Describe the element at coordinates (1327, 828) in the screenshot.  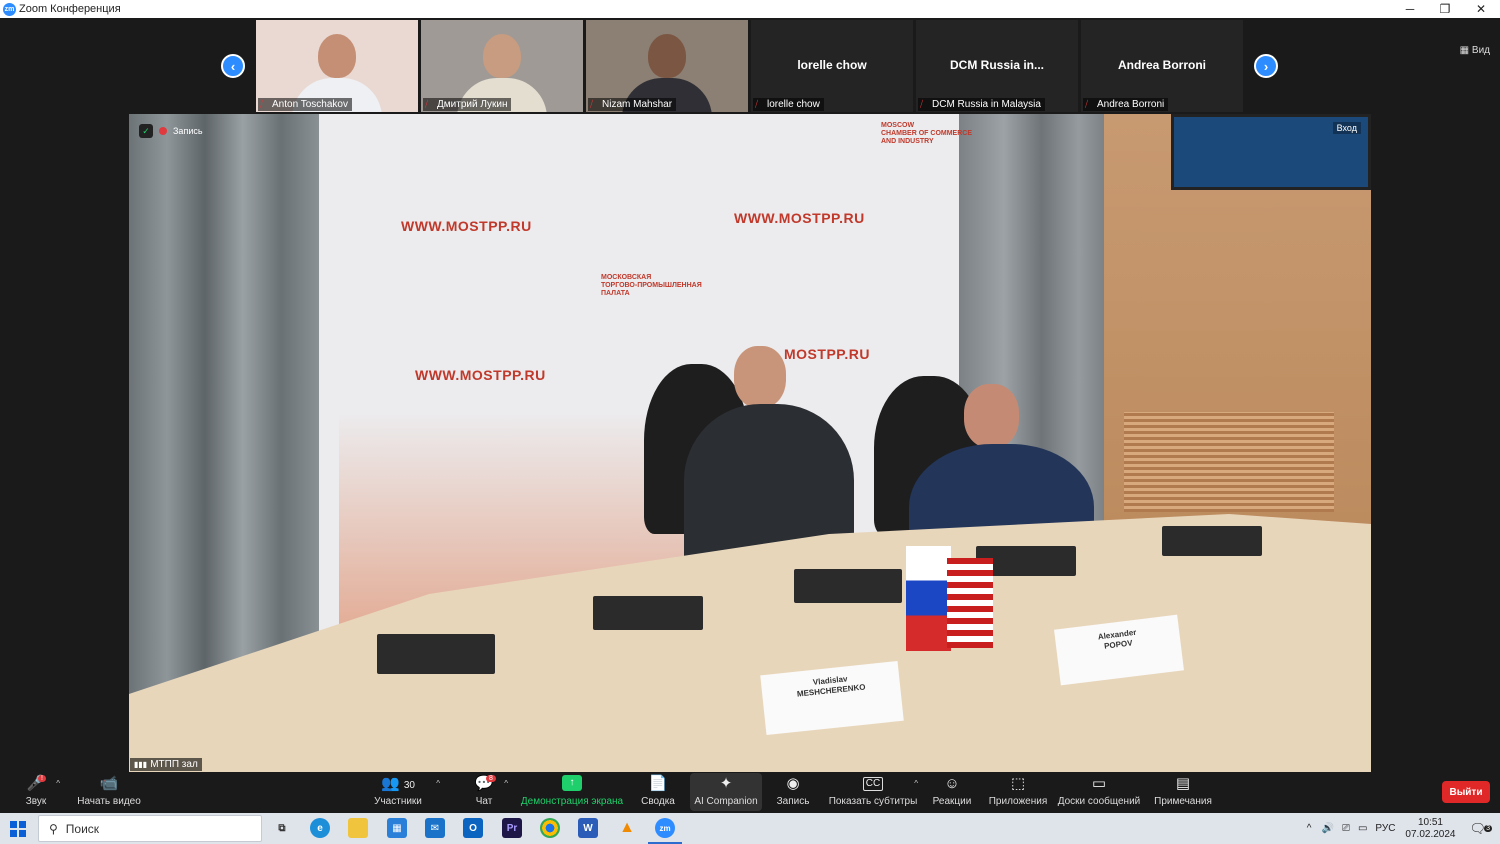
I see `volume-icon: 🔊` at that location.